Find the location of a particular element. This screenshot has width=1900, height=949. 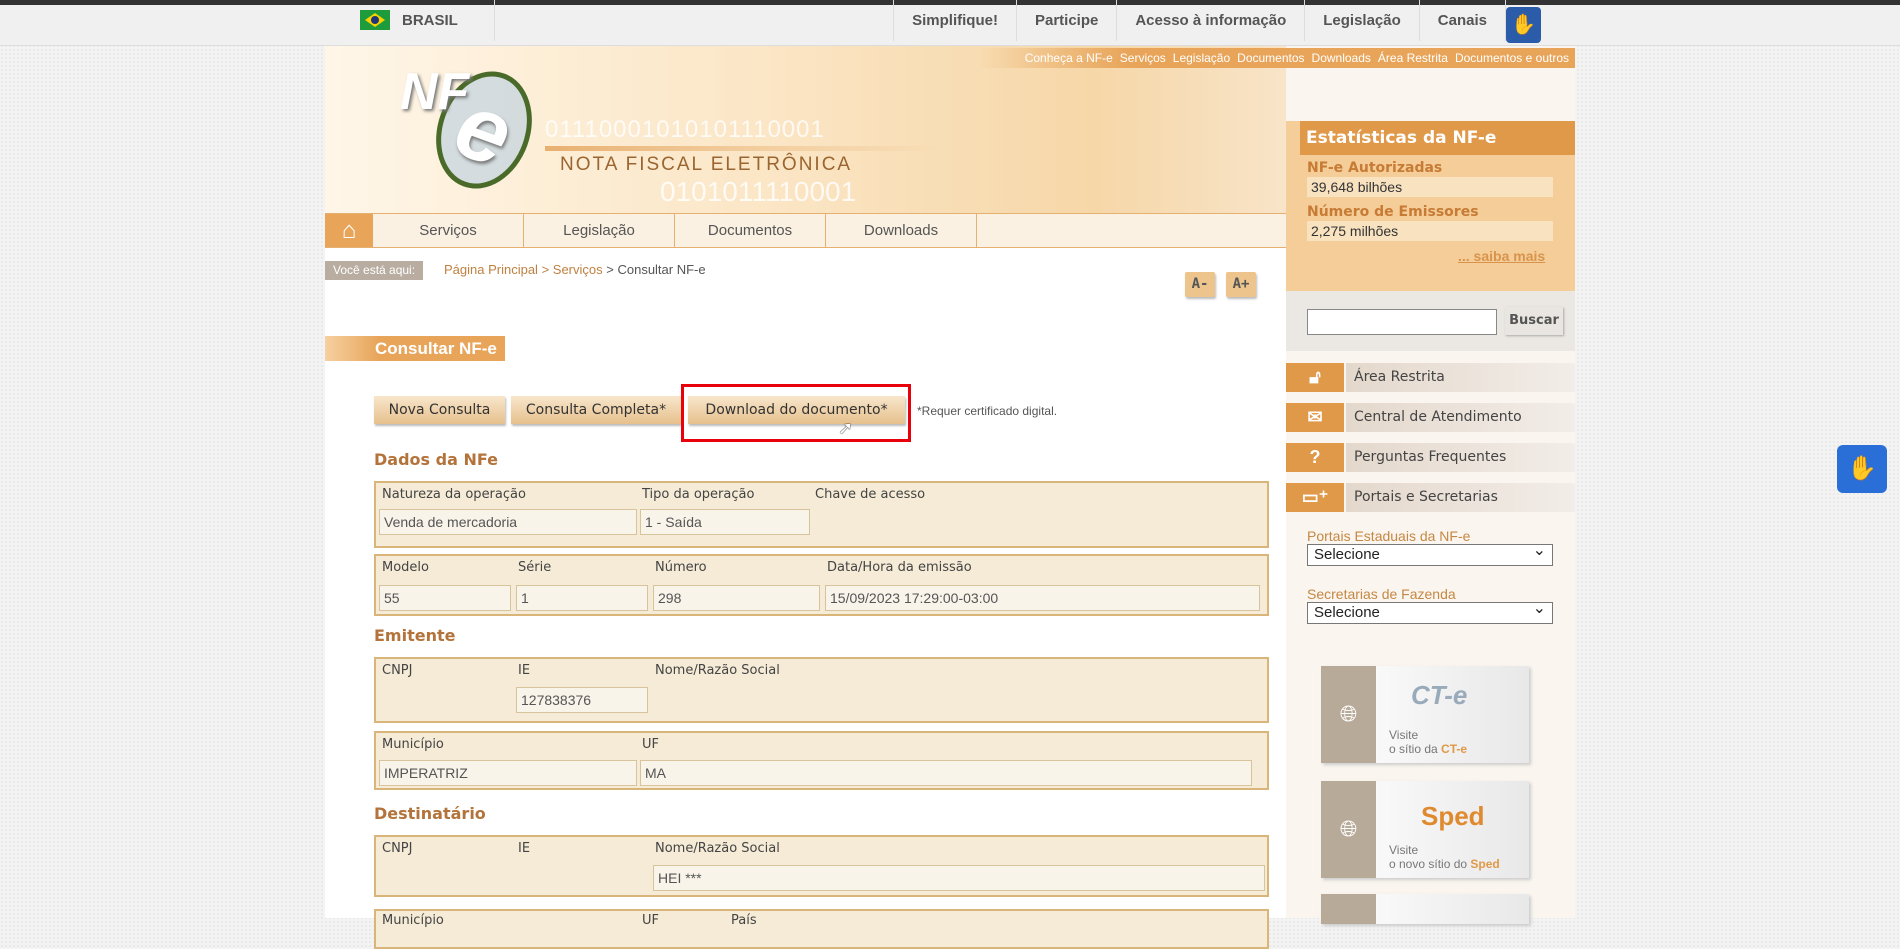

gov-menu-acesso: Acesso à informação is located at coordinates (1210, 20).